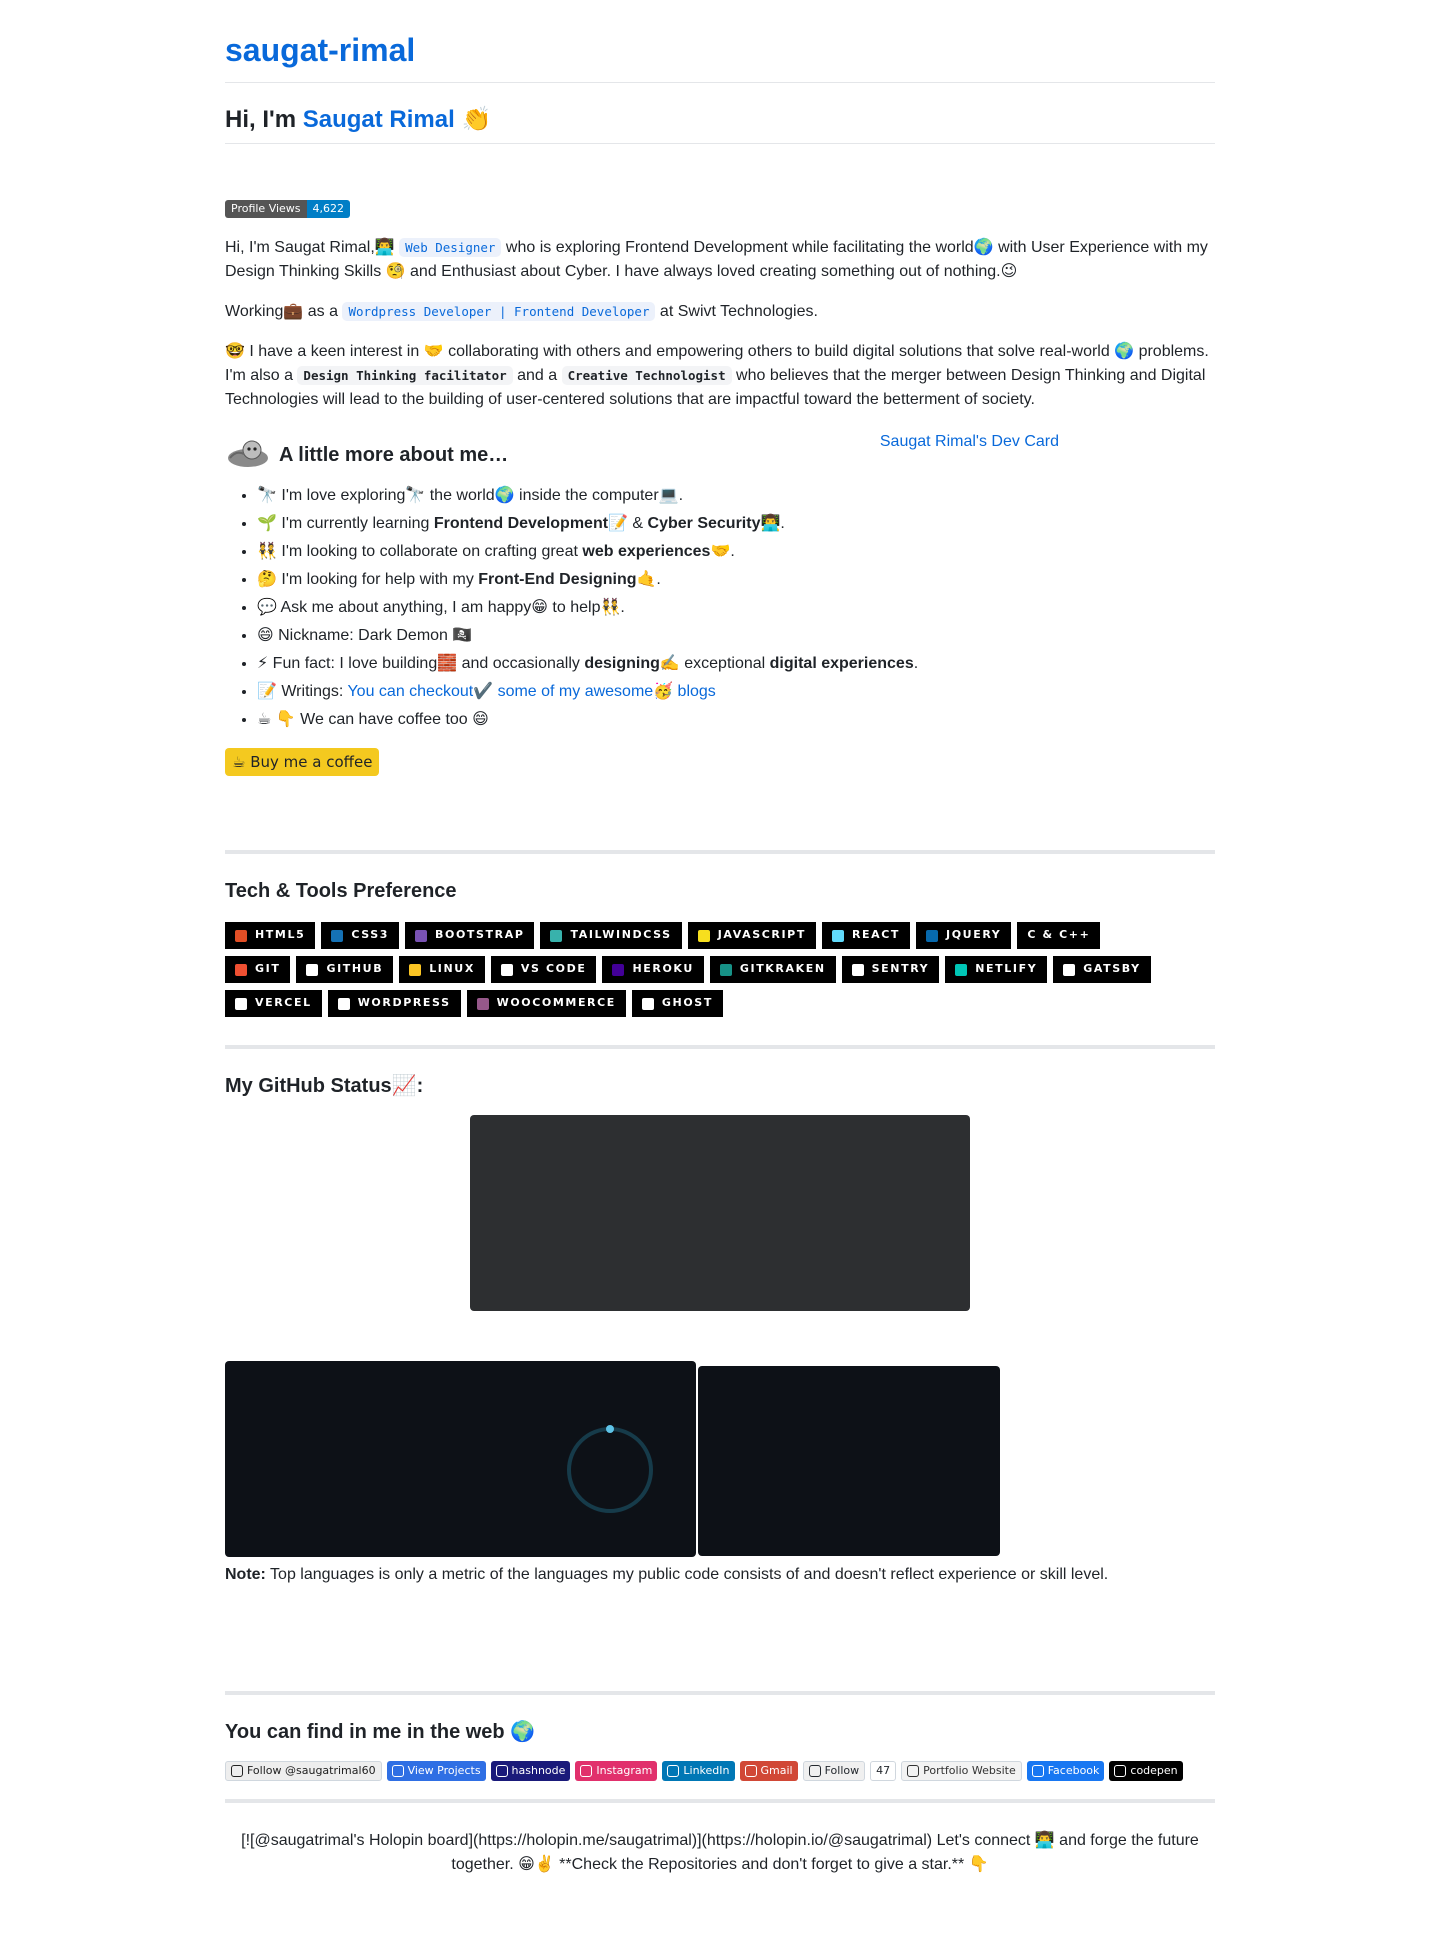  What do you see at coordinates (460, 1459) in the screenshot?
I see `streak-stats-card` at bounding box center [460, 1459].